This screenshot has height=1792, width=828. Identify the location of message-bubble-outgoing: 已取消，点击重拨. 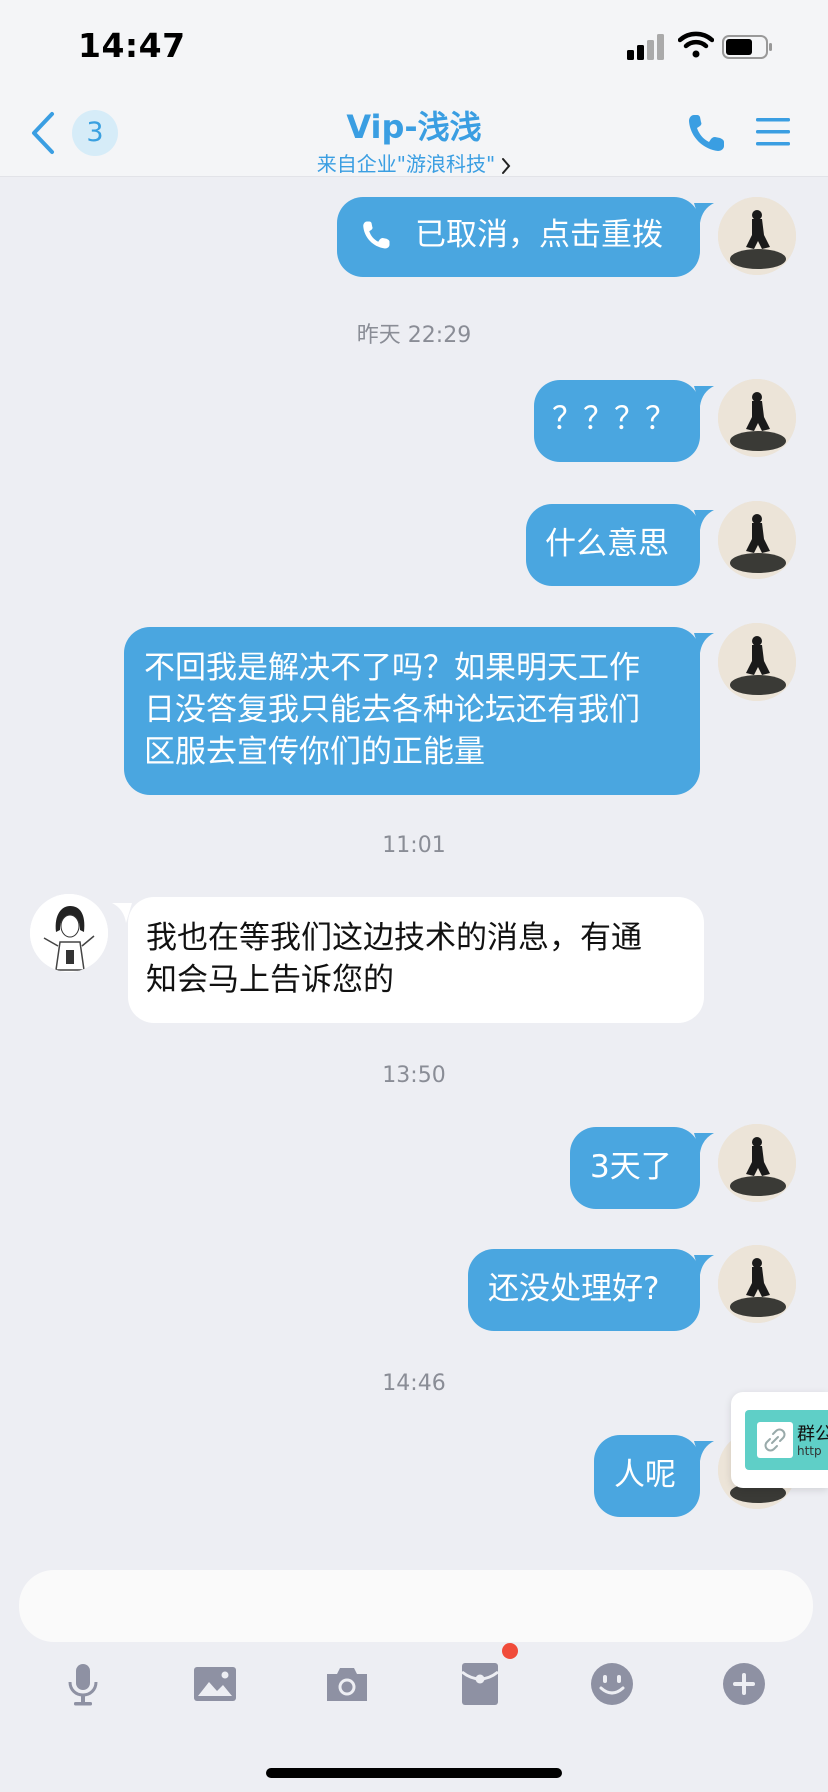
(518, 237).